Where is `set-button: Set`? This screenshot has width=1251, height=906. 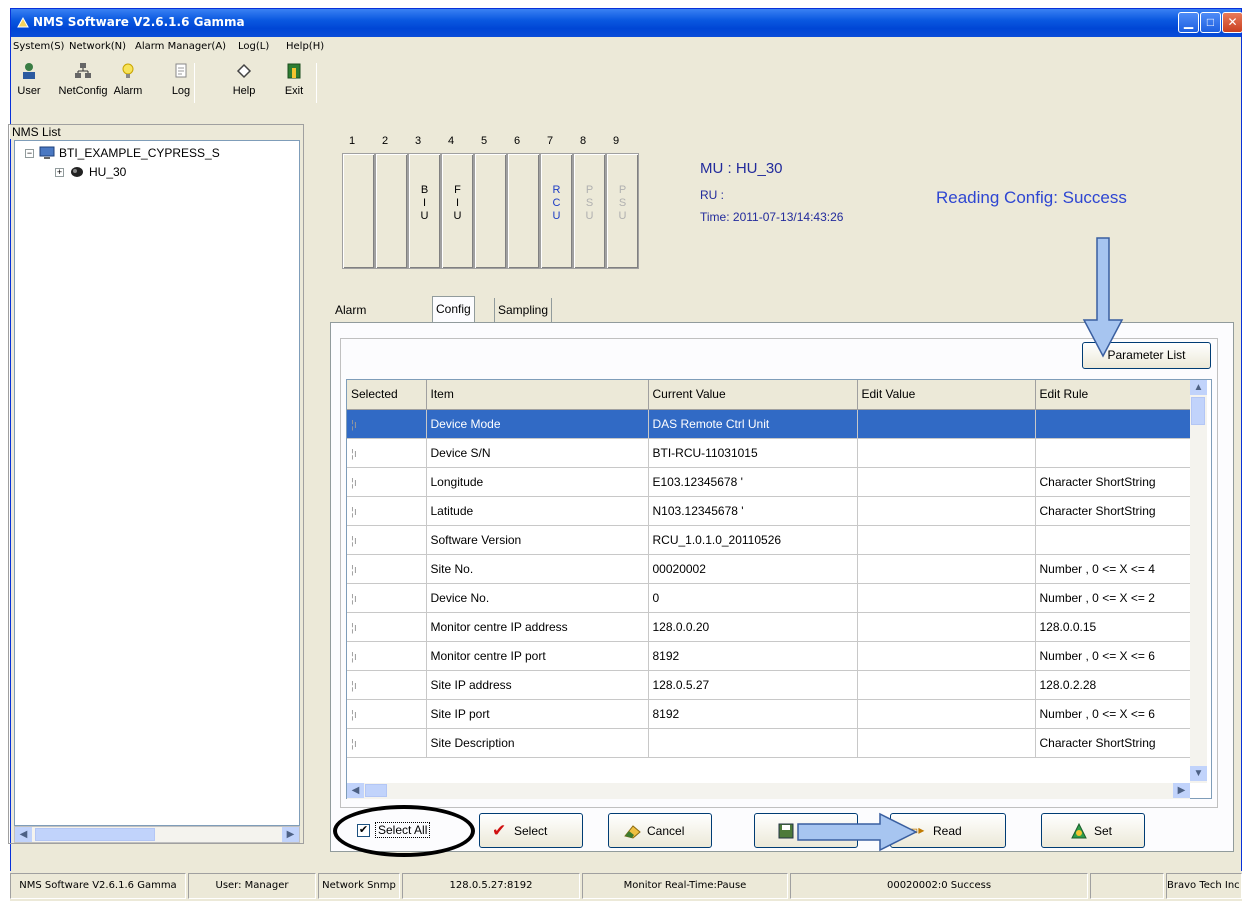 set-button: Set is located at coordinates (1093, 830).